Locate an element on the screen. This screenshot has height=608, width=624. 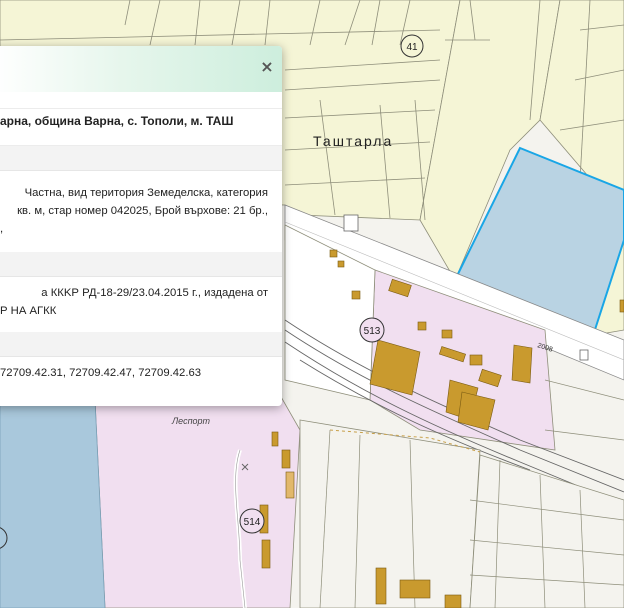
close-icon: × is located at coordinates (267, 67).